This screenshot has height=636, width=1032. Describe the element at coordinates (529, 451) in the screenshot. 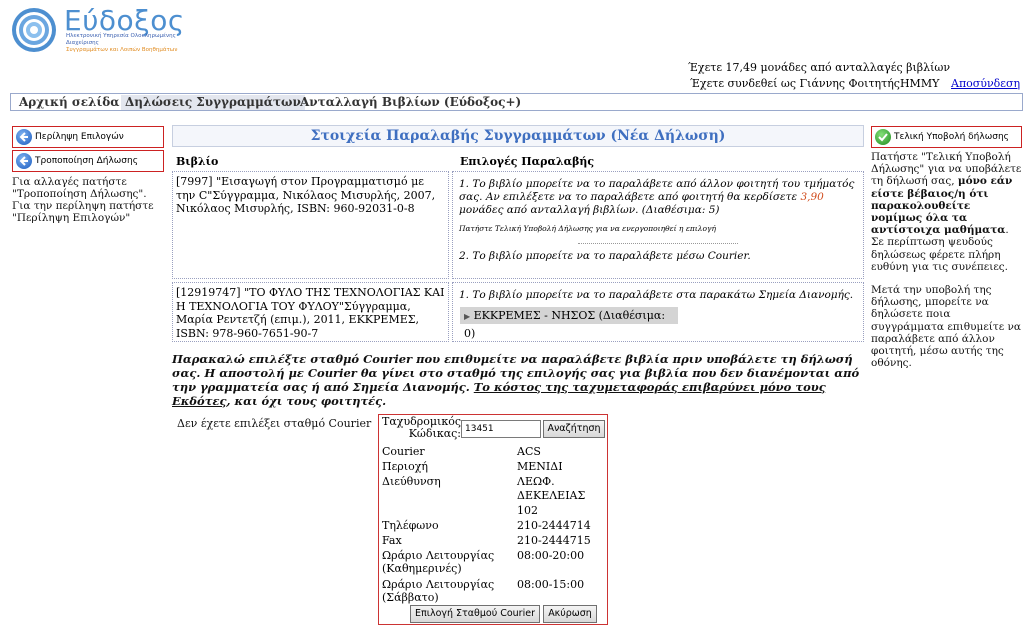

I see `courier-value: ACS` at that location.